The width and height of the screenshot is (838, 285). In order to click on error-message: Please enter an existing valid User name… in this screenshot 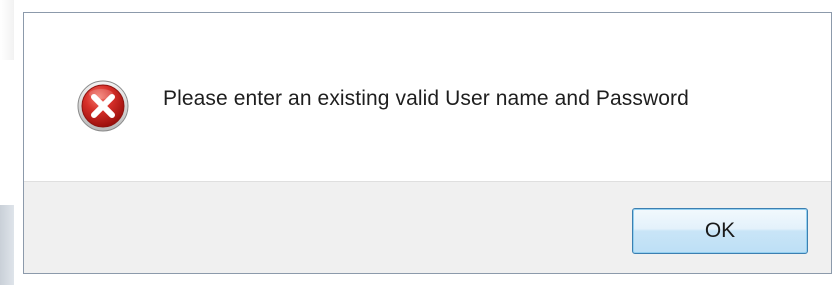, I will do `click(426, 98)`.